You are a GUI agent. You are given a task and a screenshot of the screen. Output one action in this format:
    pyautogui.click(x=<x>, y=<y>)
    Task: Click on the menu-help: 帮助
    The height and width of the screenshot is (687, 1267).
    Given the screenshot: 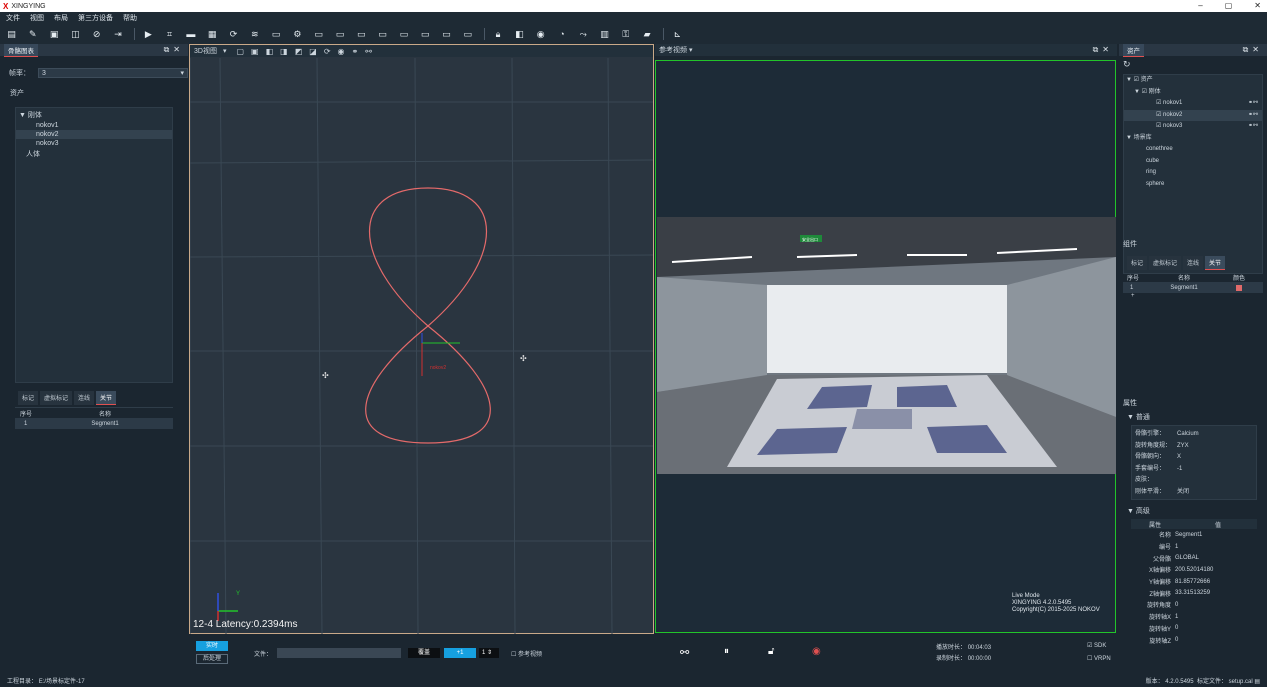 What is the action you would take?
    pyautogui.click(x=130, y=18)
    